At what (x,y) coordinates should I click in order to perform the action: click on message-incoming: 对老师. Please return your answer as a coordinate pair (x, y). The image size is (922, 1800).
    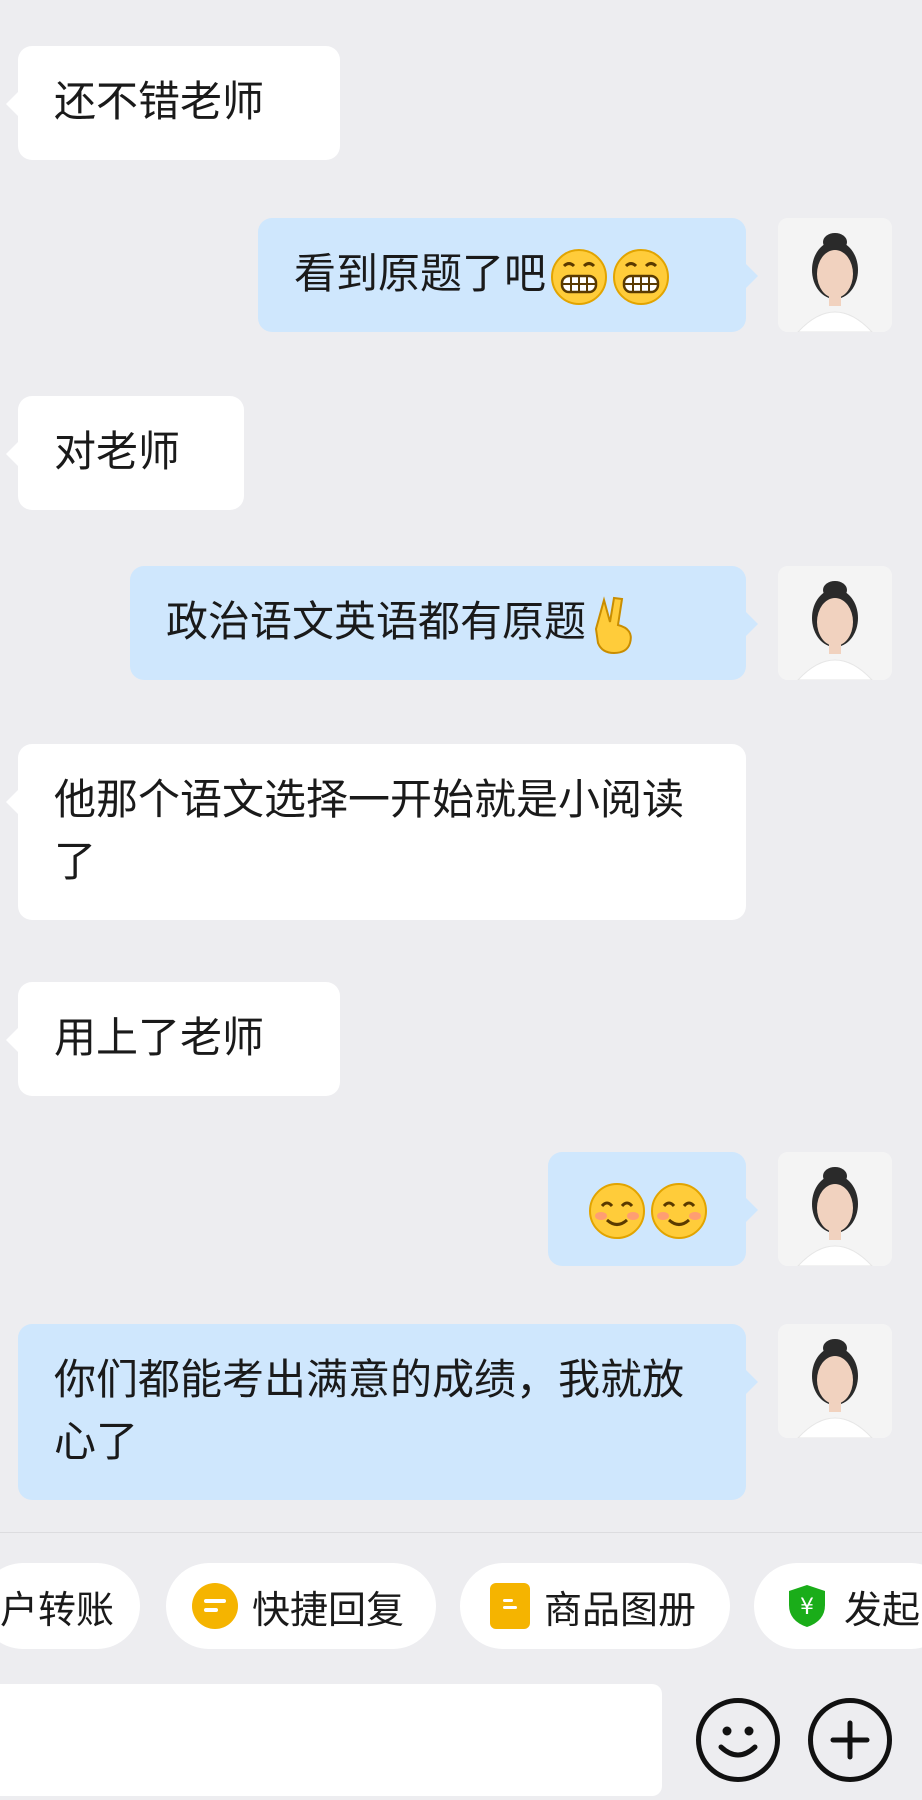
    Looking at the image, I should click on (125, 453).